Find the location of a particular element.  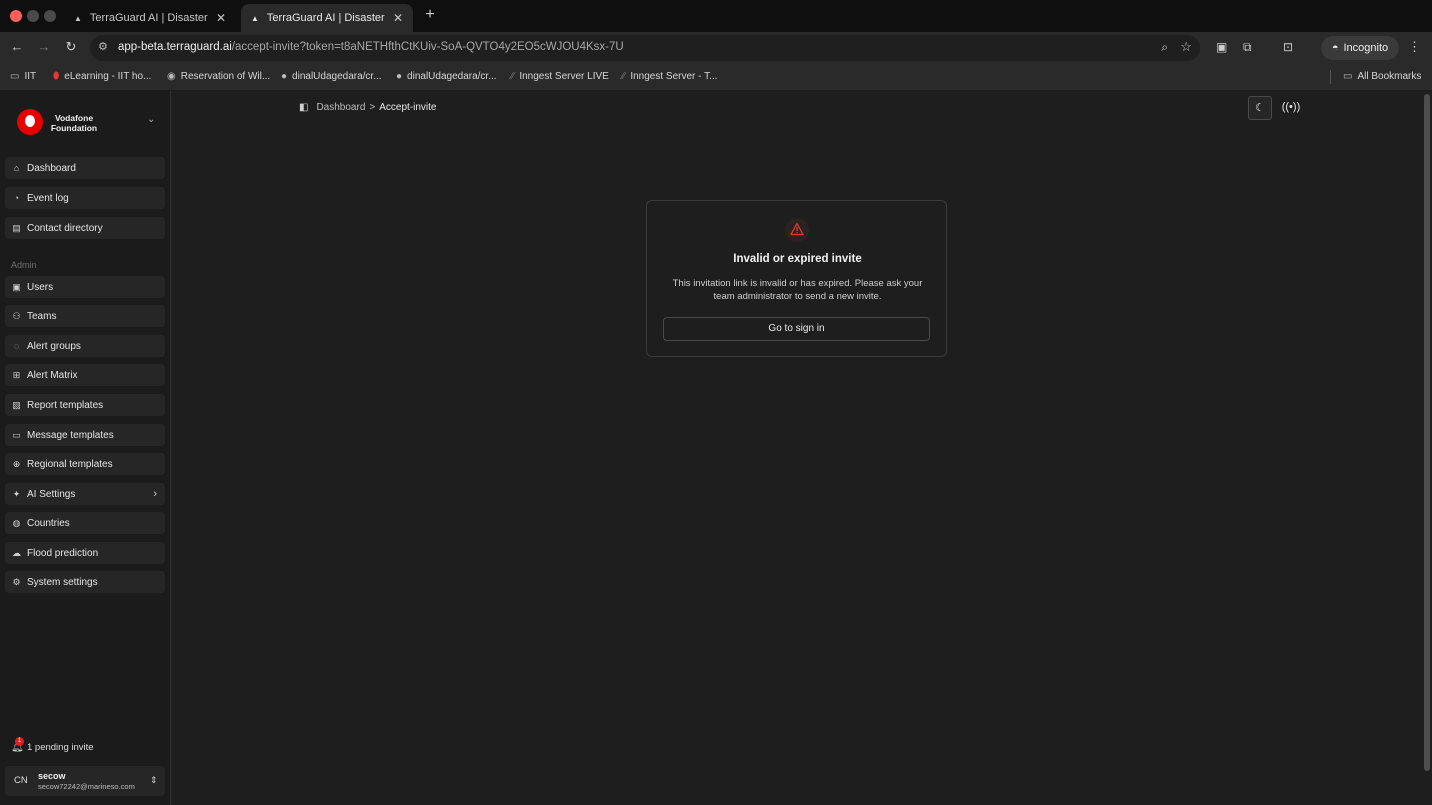

team-icon: ⚇ is located at coordinates (16, 315).